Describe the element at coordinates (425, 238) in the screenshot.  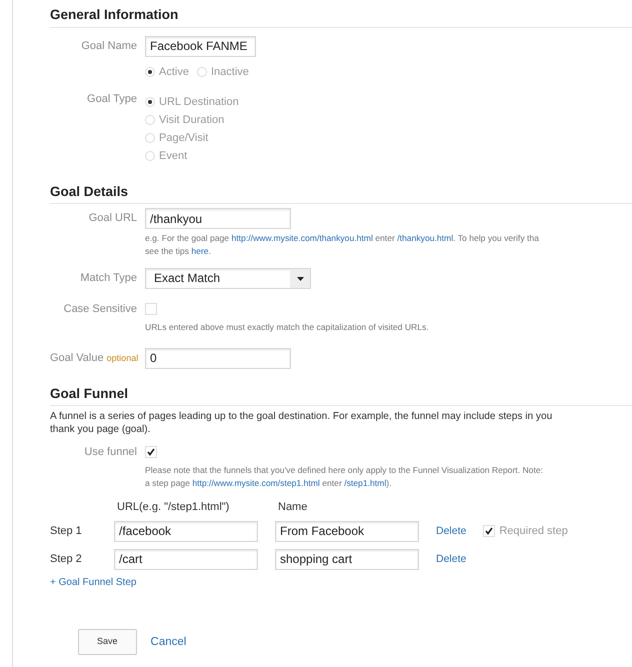
I see `help-link: /thankyou.html` at that location.